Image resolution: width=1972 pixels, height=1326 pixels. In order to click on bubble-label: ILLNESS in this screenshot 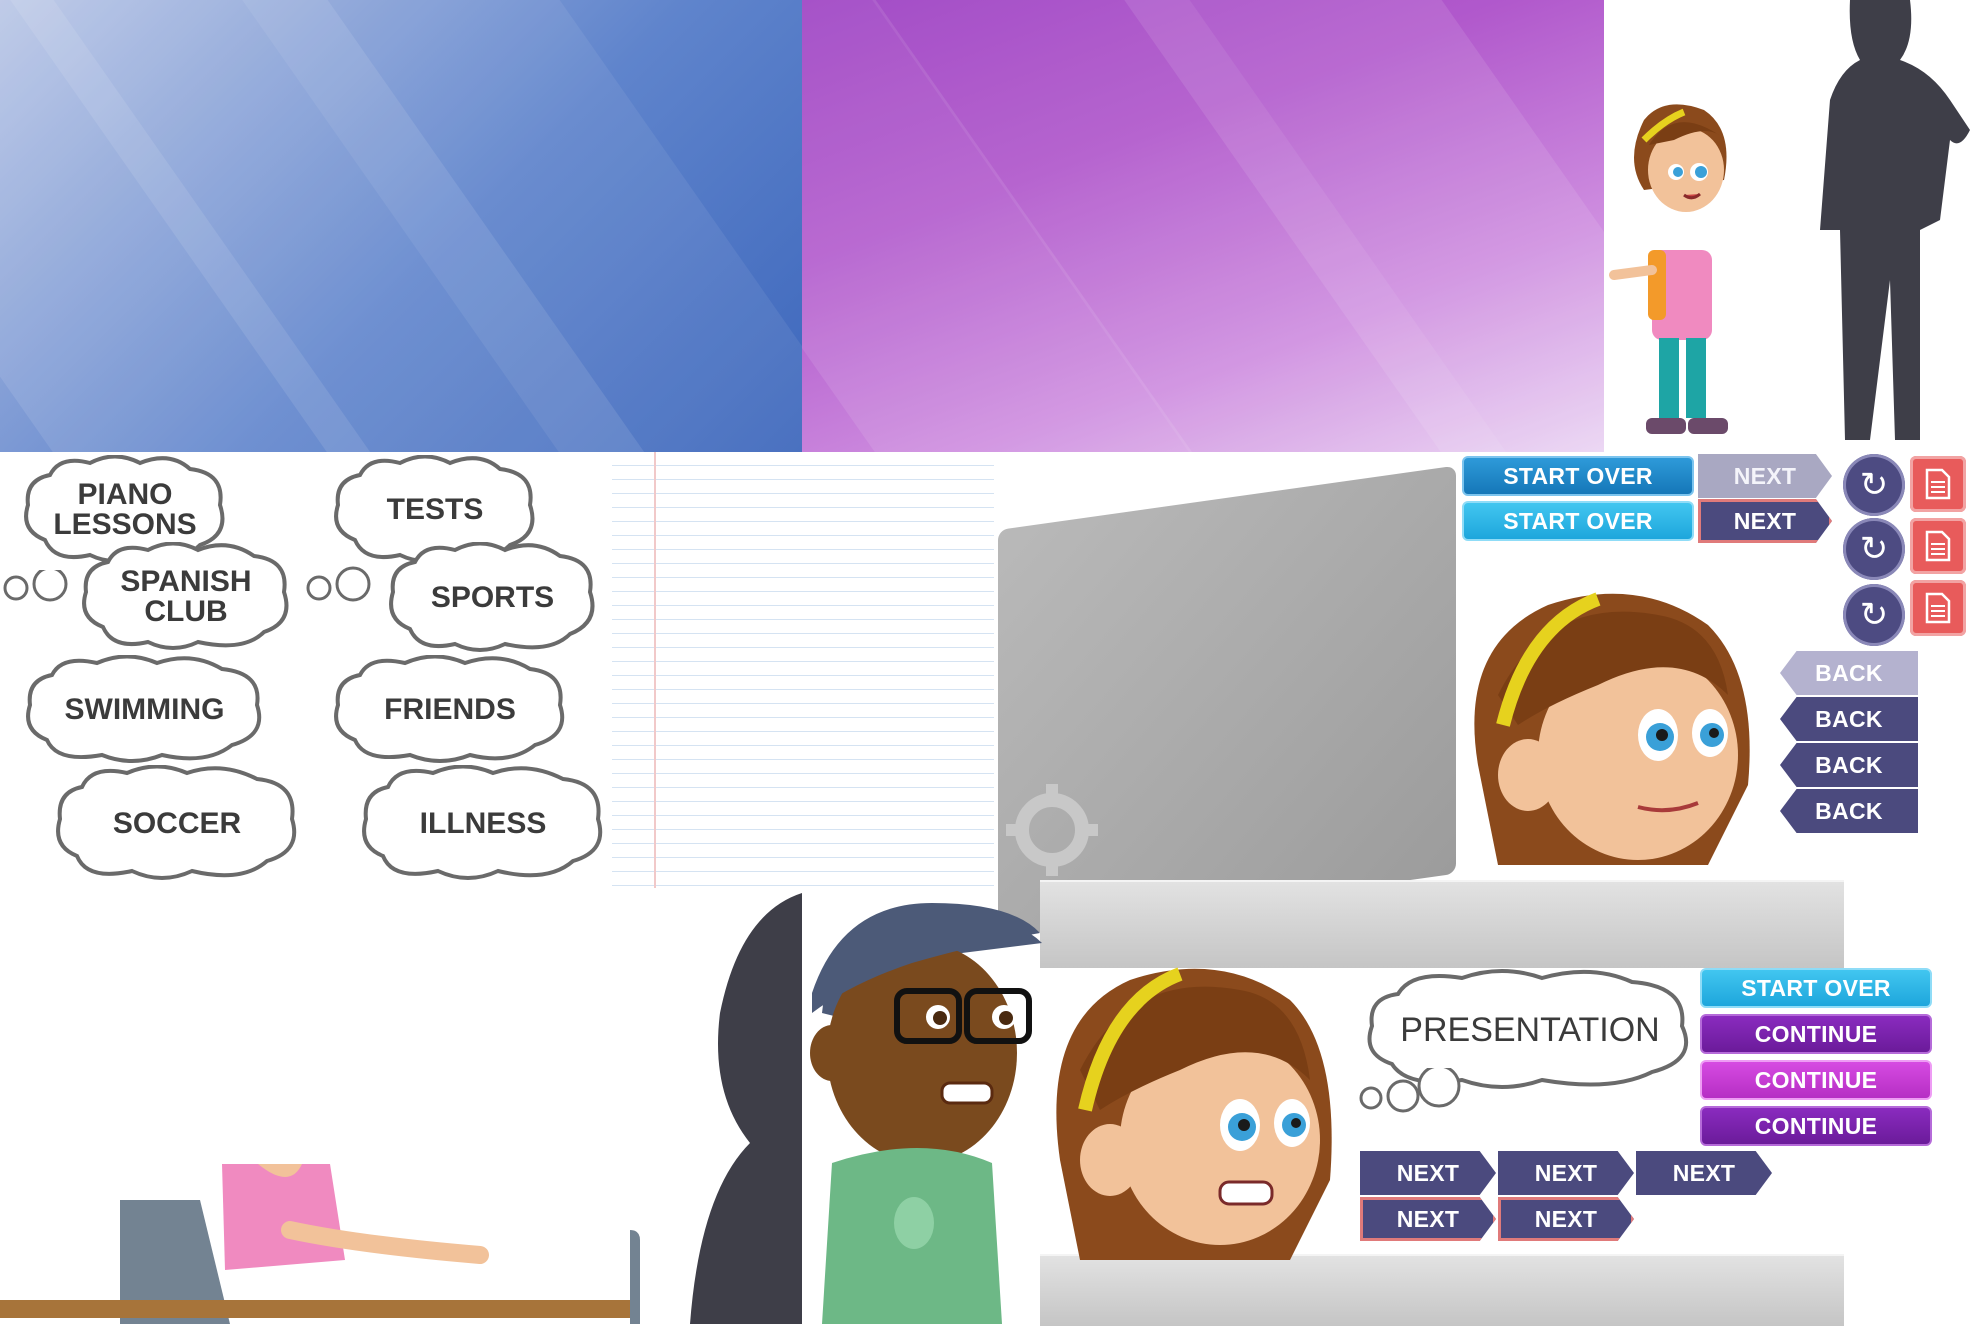, I will do `click(483, 823)`.